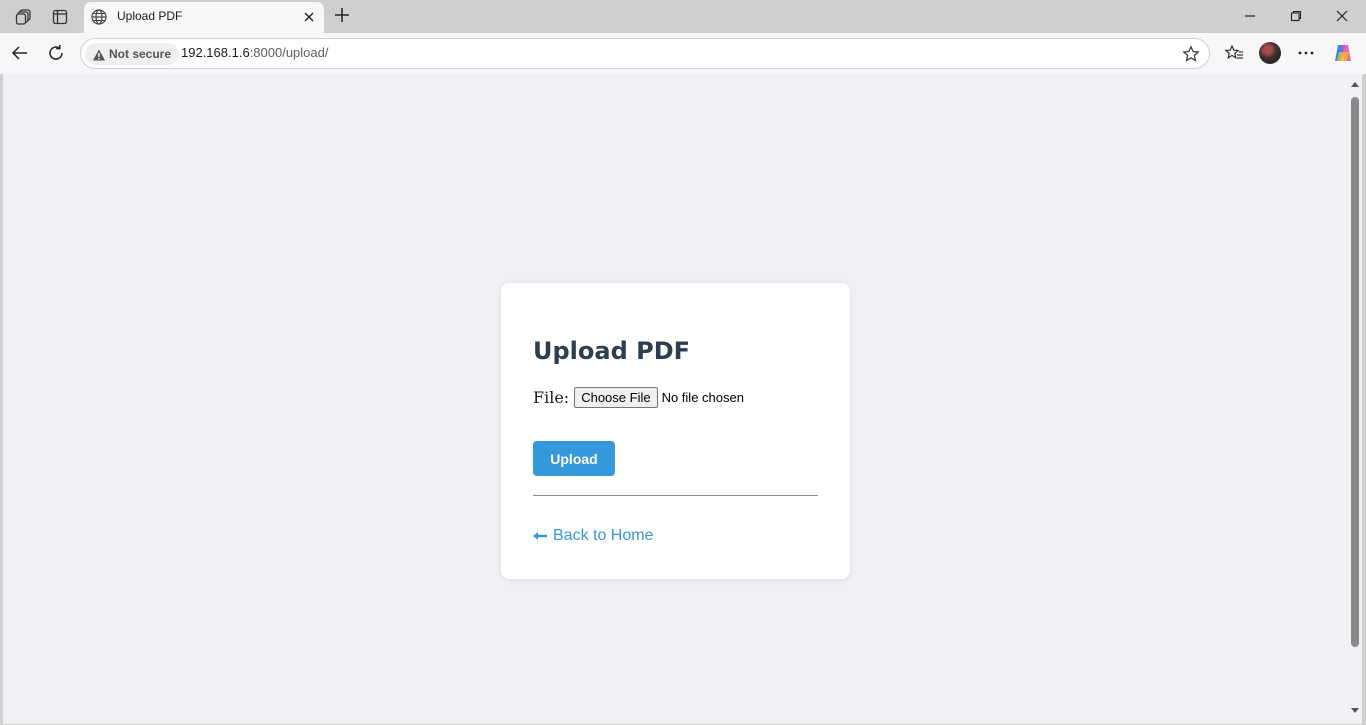  Describe the element at coordinates (574, 458) in the screenshot. I see `upload-button: Upload` at that location.